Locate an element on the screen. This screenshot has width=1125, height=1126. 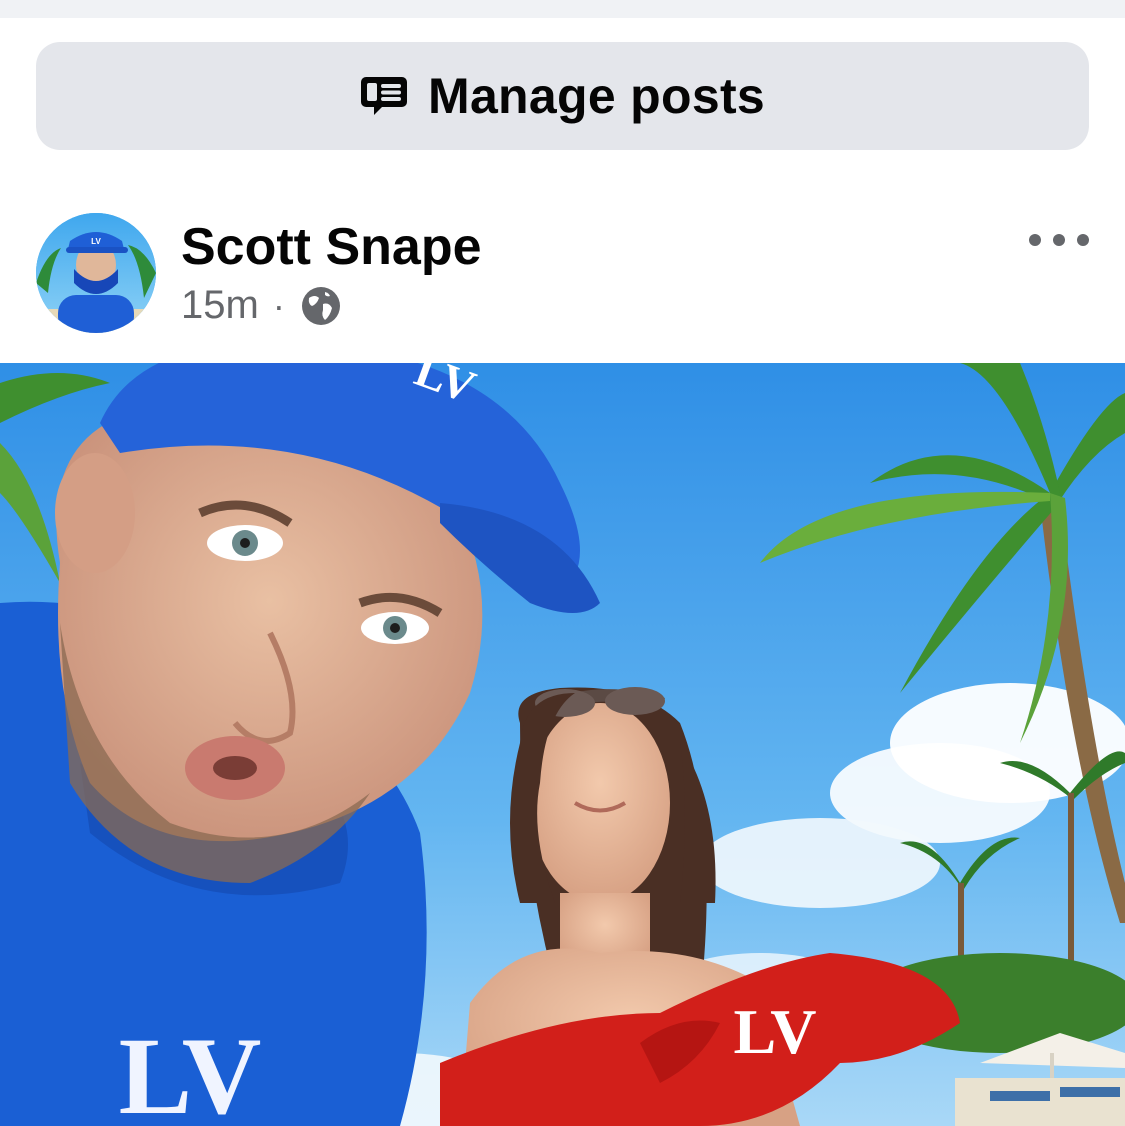
shirt-logo-text: LV is located at coordinates (190, 1070).